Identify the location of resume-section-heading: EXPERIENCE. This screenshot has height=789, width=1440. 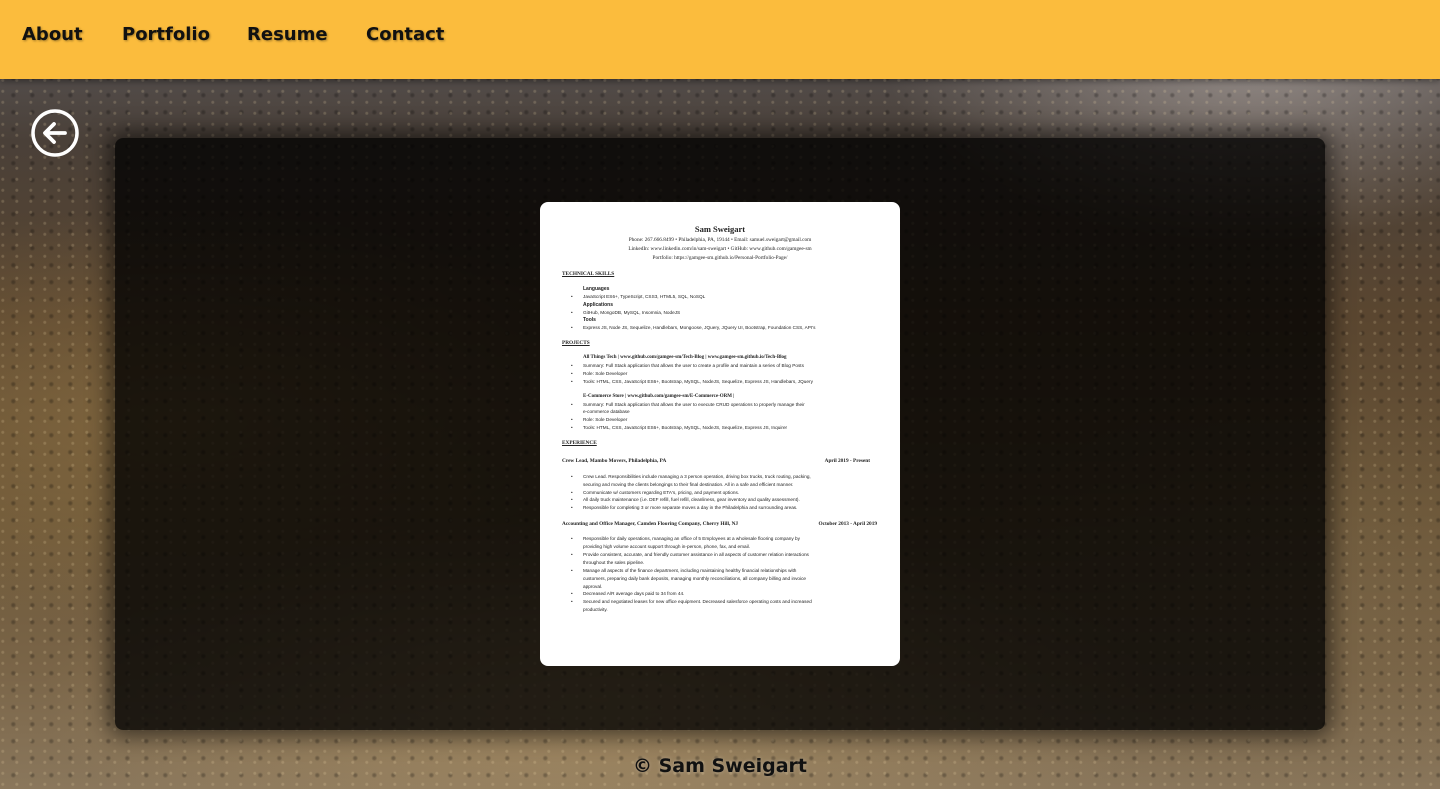
(579, 443).